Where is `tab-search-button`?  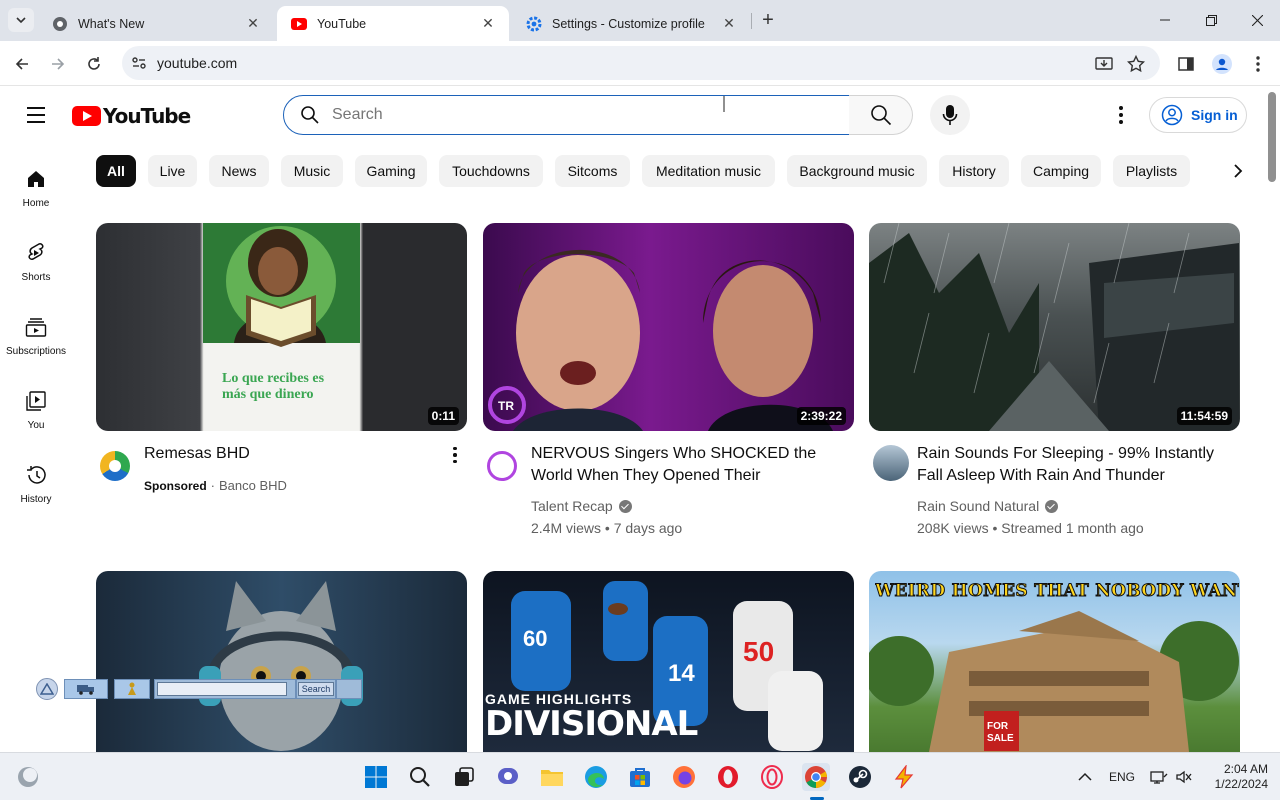
tab-search-button is located at coordinates (21, 20).